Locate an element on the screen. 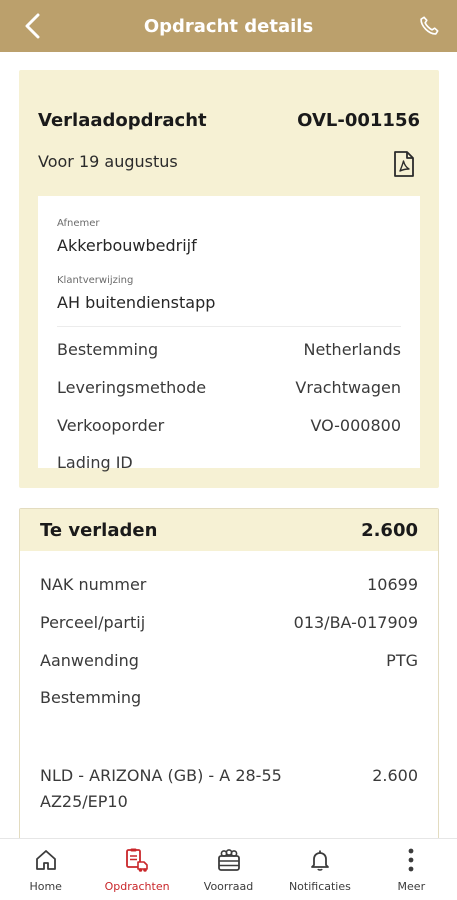 The image size is (457, 900). load-row-usage: Aanwending PTG is located at coordinates (229, 660).